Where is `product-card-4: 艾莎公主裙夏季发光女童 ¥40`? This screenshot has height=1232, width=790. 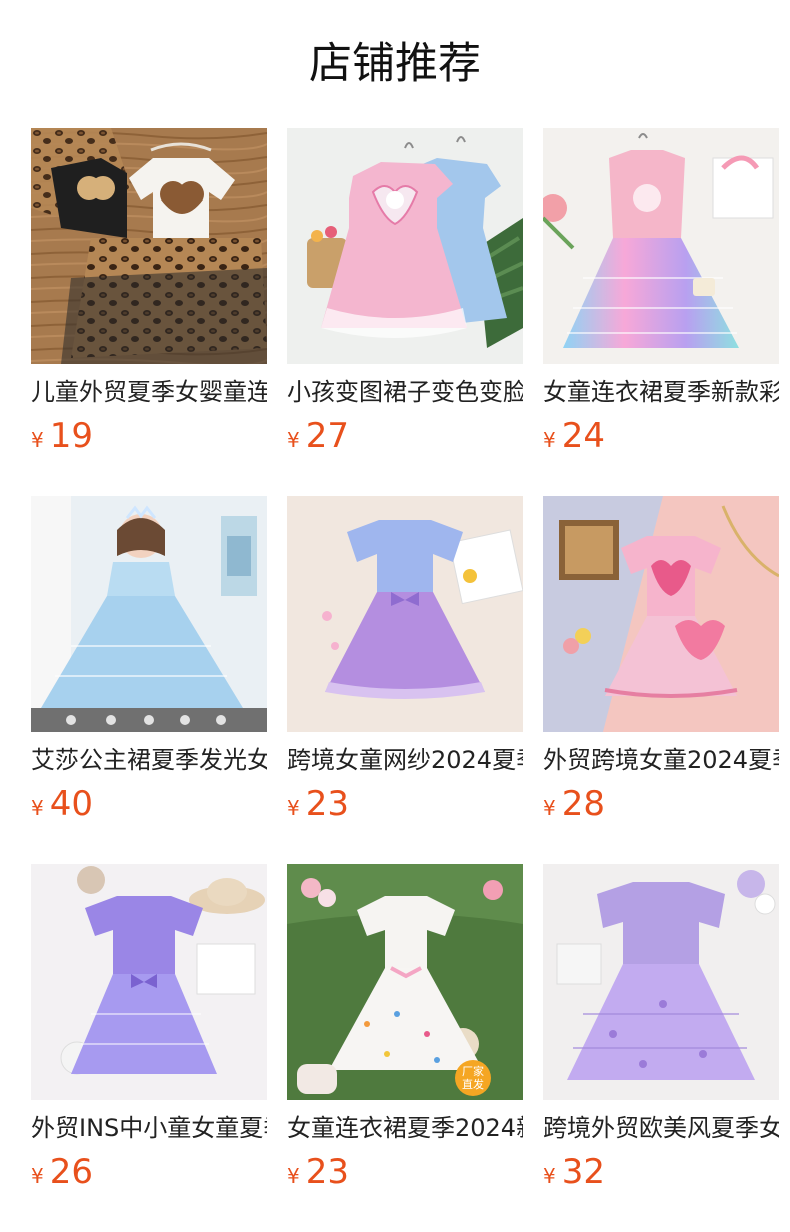 product-card-4: 艾莎公主裙夏季发光女童 ¥40 is located at coordinates (149, 661).